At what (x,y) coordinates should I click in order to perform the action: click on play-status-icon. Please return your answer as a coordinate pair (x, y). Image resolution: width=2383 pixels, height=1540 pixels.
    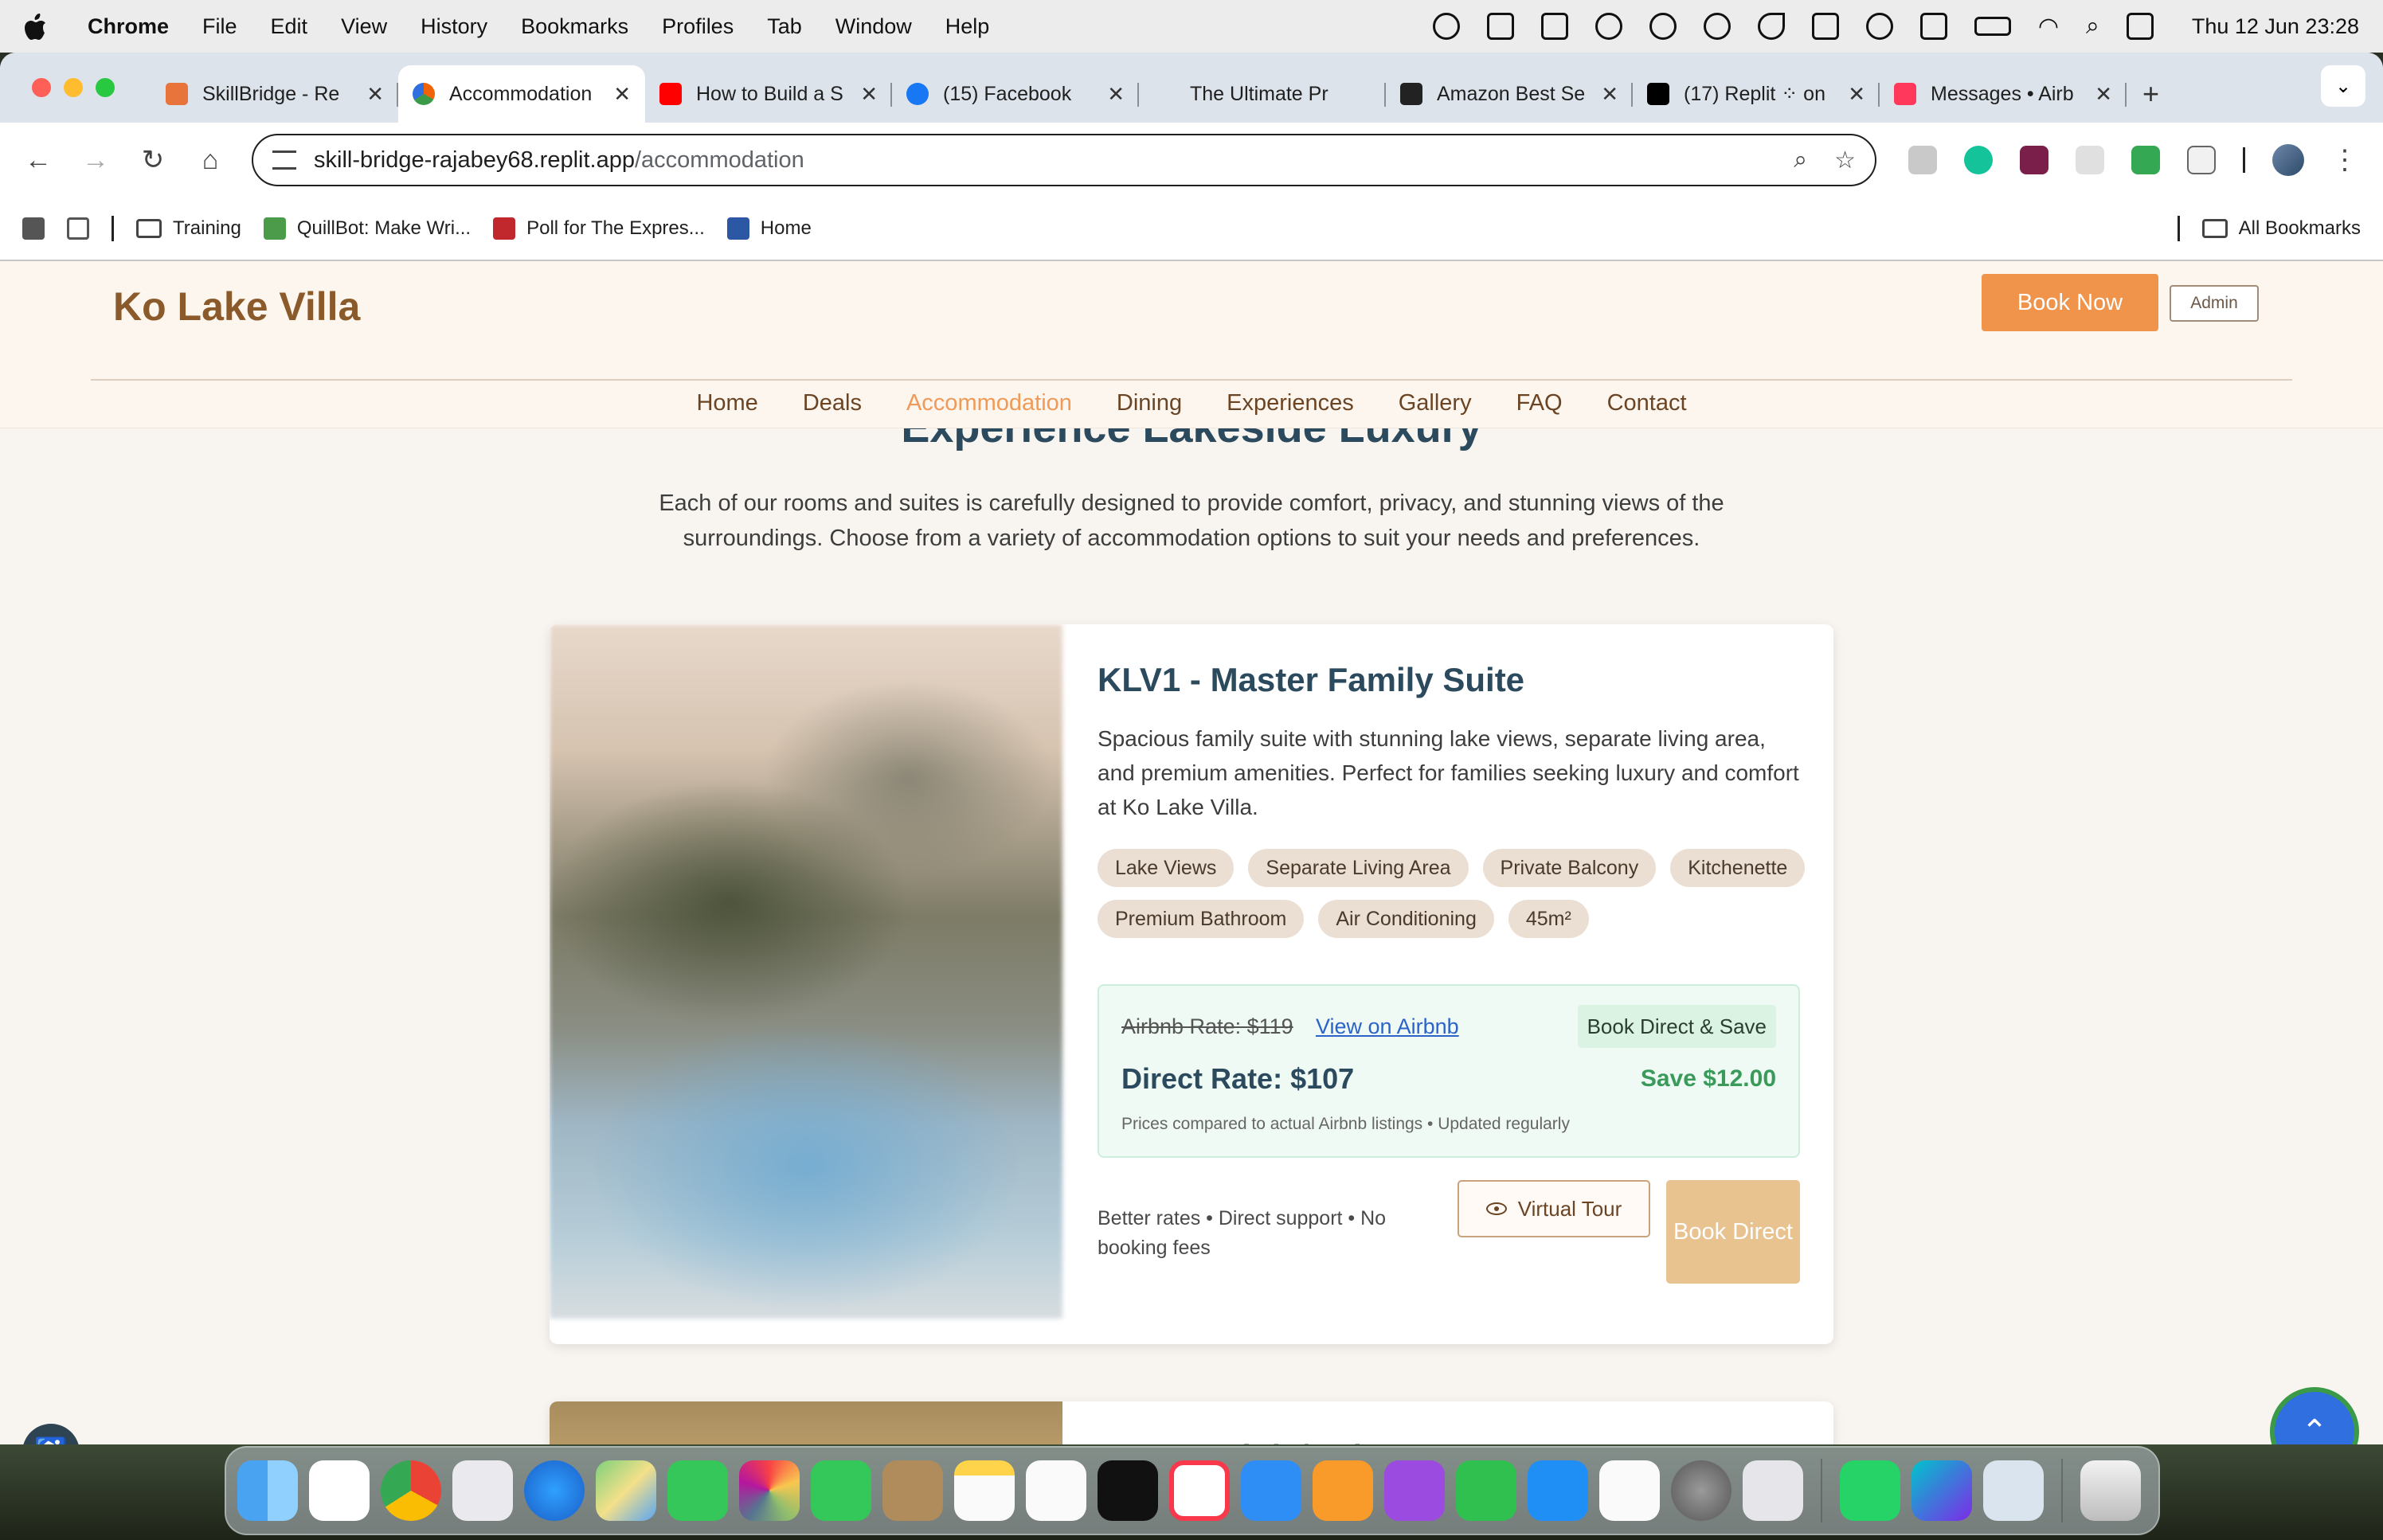
    Looking at the image, I should click on (1879, 26).